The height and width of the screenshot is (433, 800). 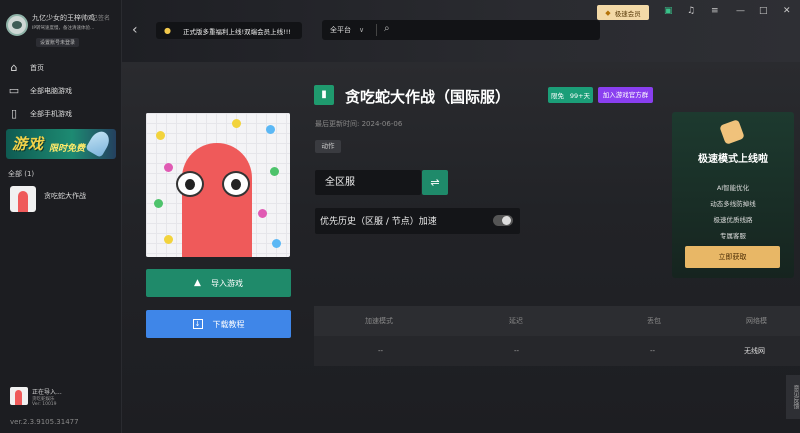 I want to click on vip-icon: ◆, so click(x=608, y=12).